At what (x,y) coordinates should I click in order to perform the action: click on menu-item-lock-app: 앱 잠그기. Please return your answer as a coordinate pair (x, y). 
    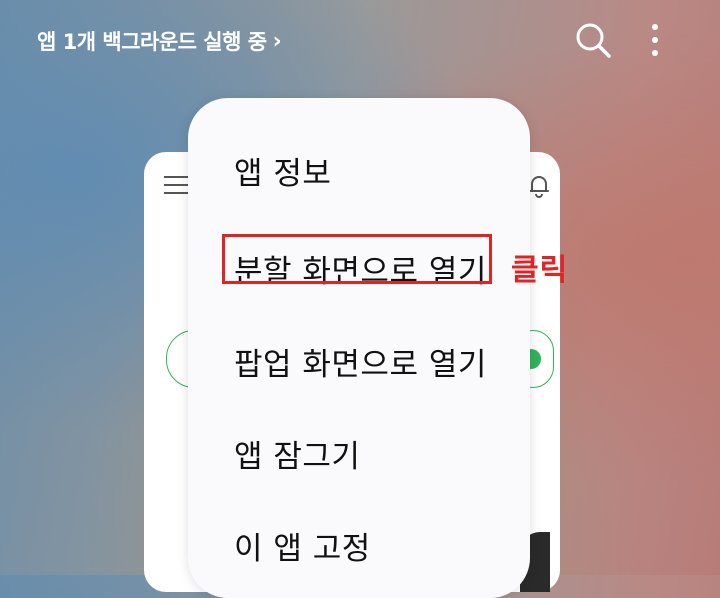
    Looking at the image, I should click on (297, 453).